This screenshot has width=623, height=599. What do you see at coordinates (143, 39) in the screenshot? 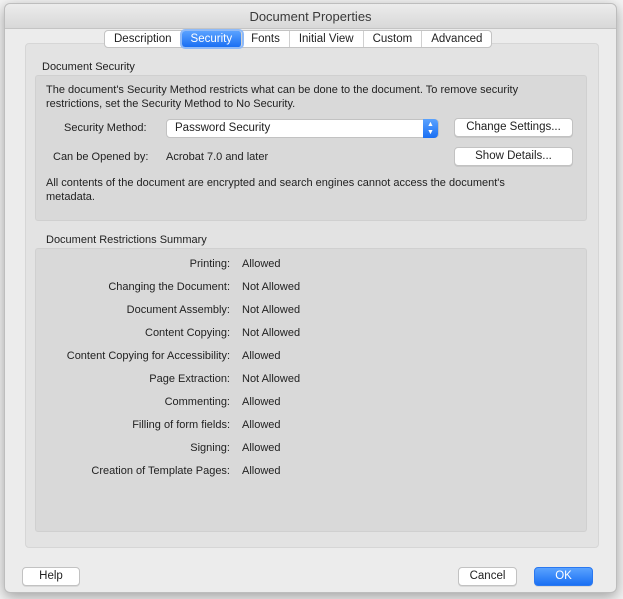
I see `tab-description: Description` at bounding box center [143, 39].